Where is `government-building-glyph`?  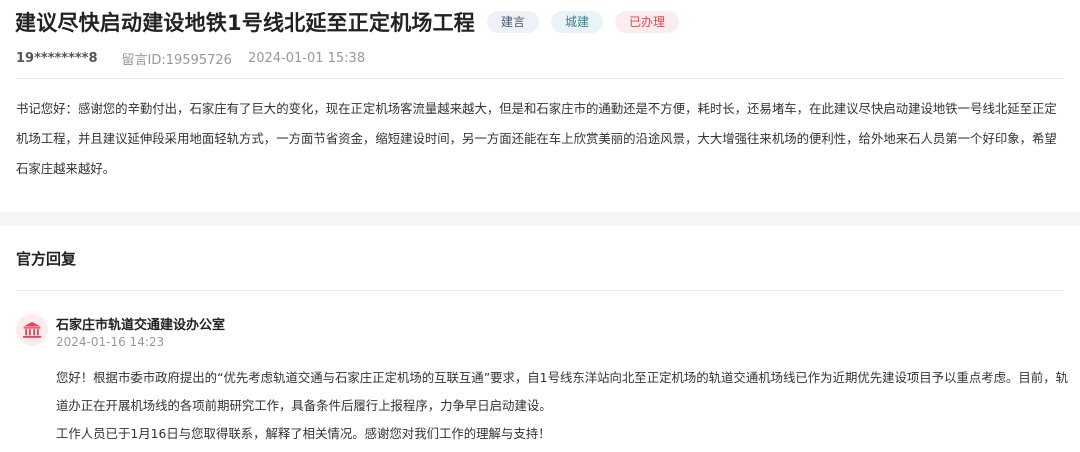
government-building-glyph is located at coordinates (32, 330).